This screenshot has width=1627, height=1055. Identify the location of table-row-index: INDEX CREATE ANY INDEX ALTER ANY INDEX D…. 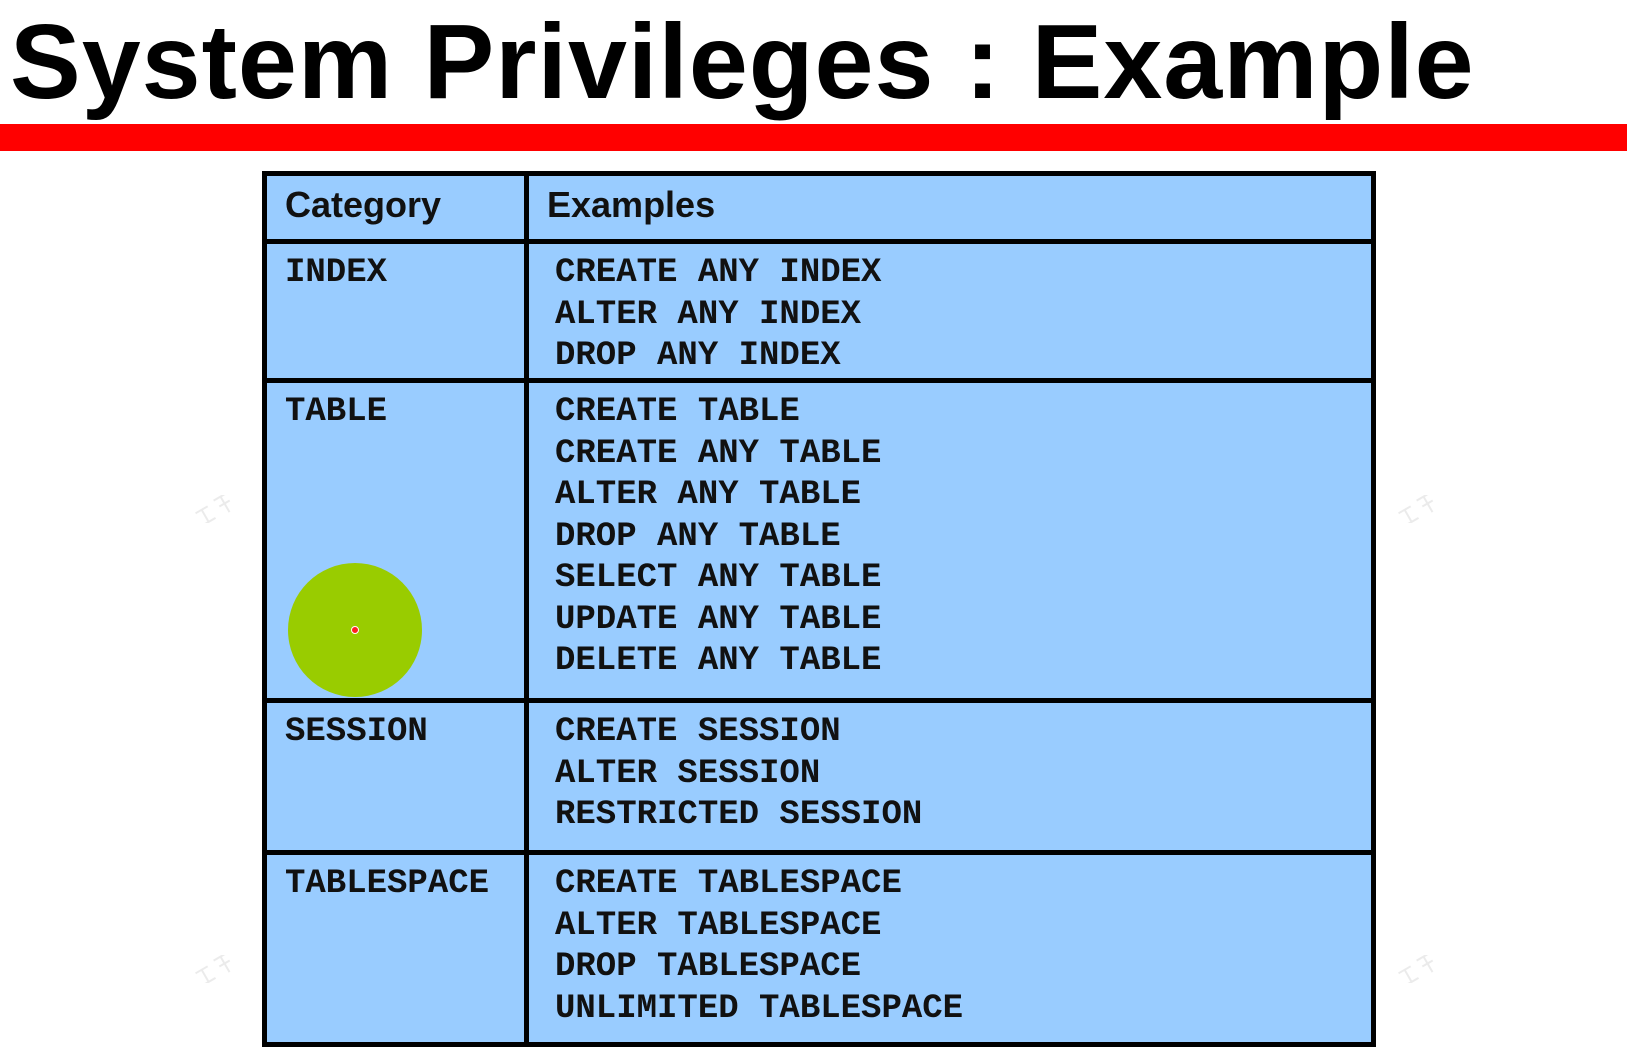
(819, 311).